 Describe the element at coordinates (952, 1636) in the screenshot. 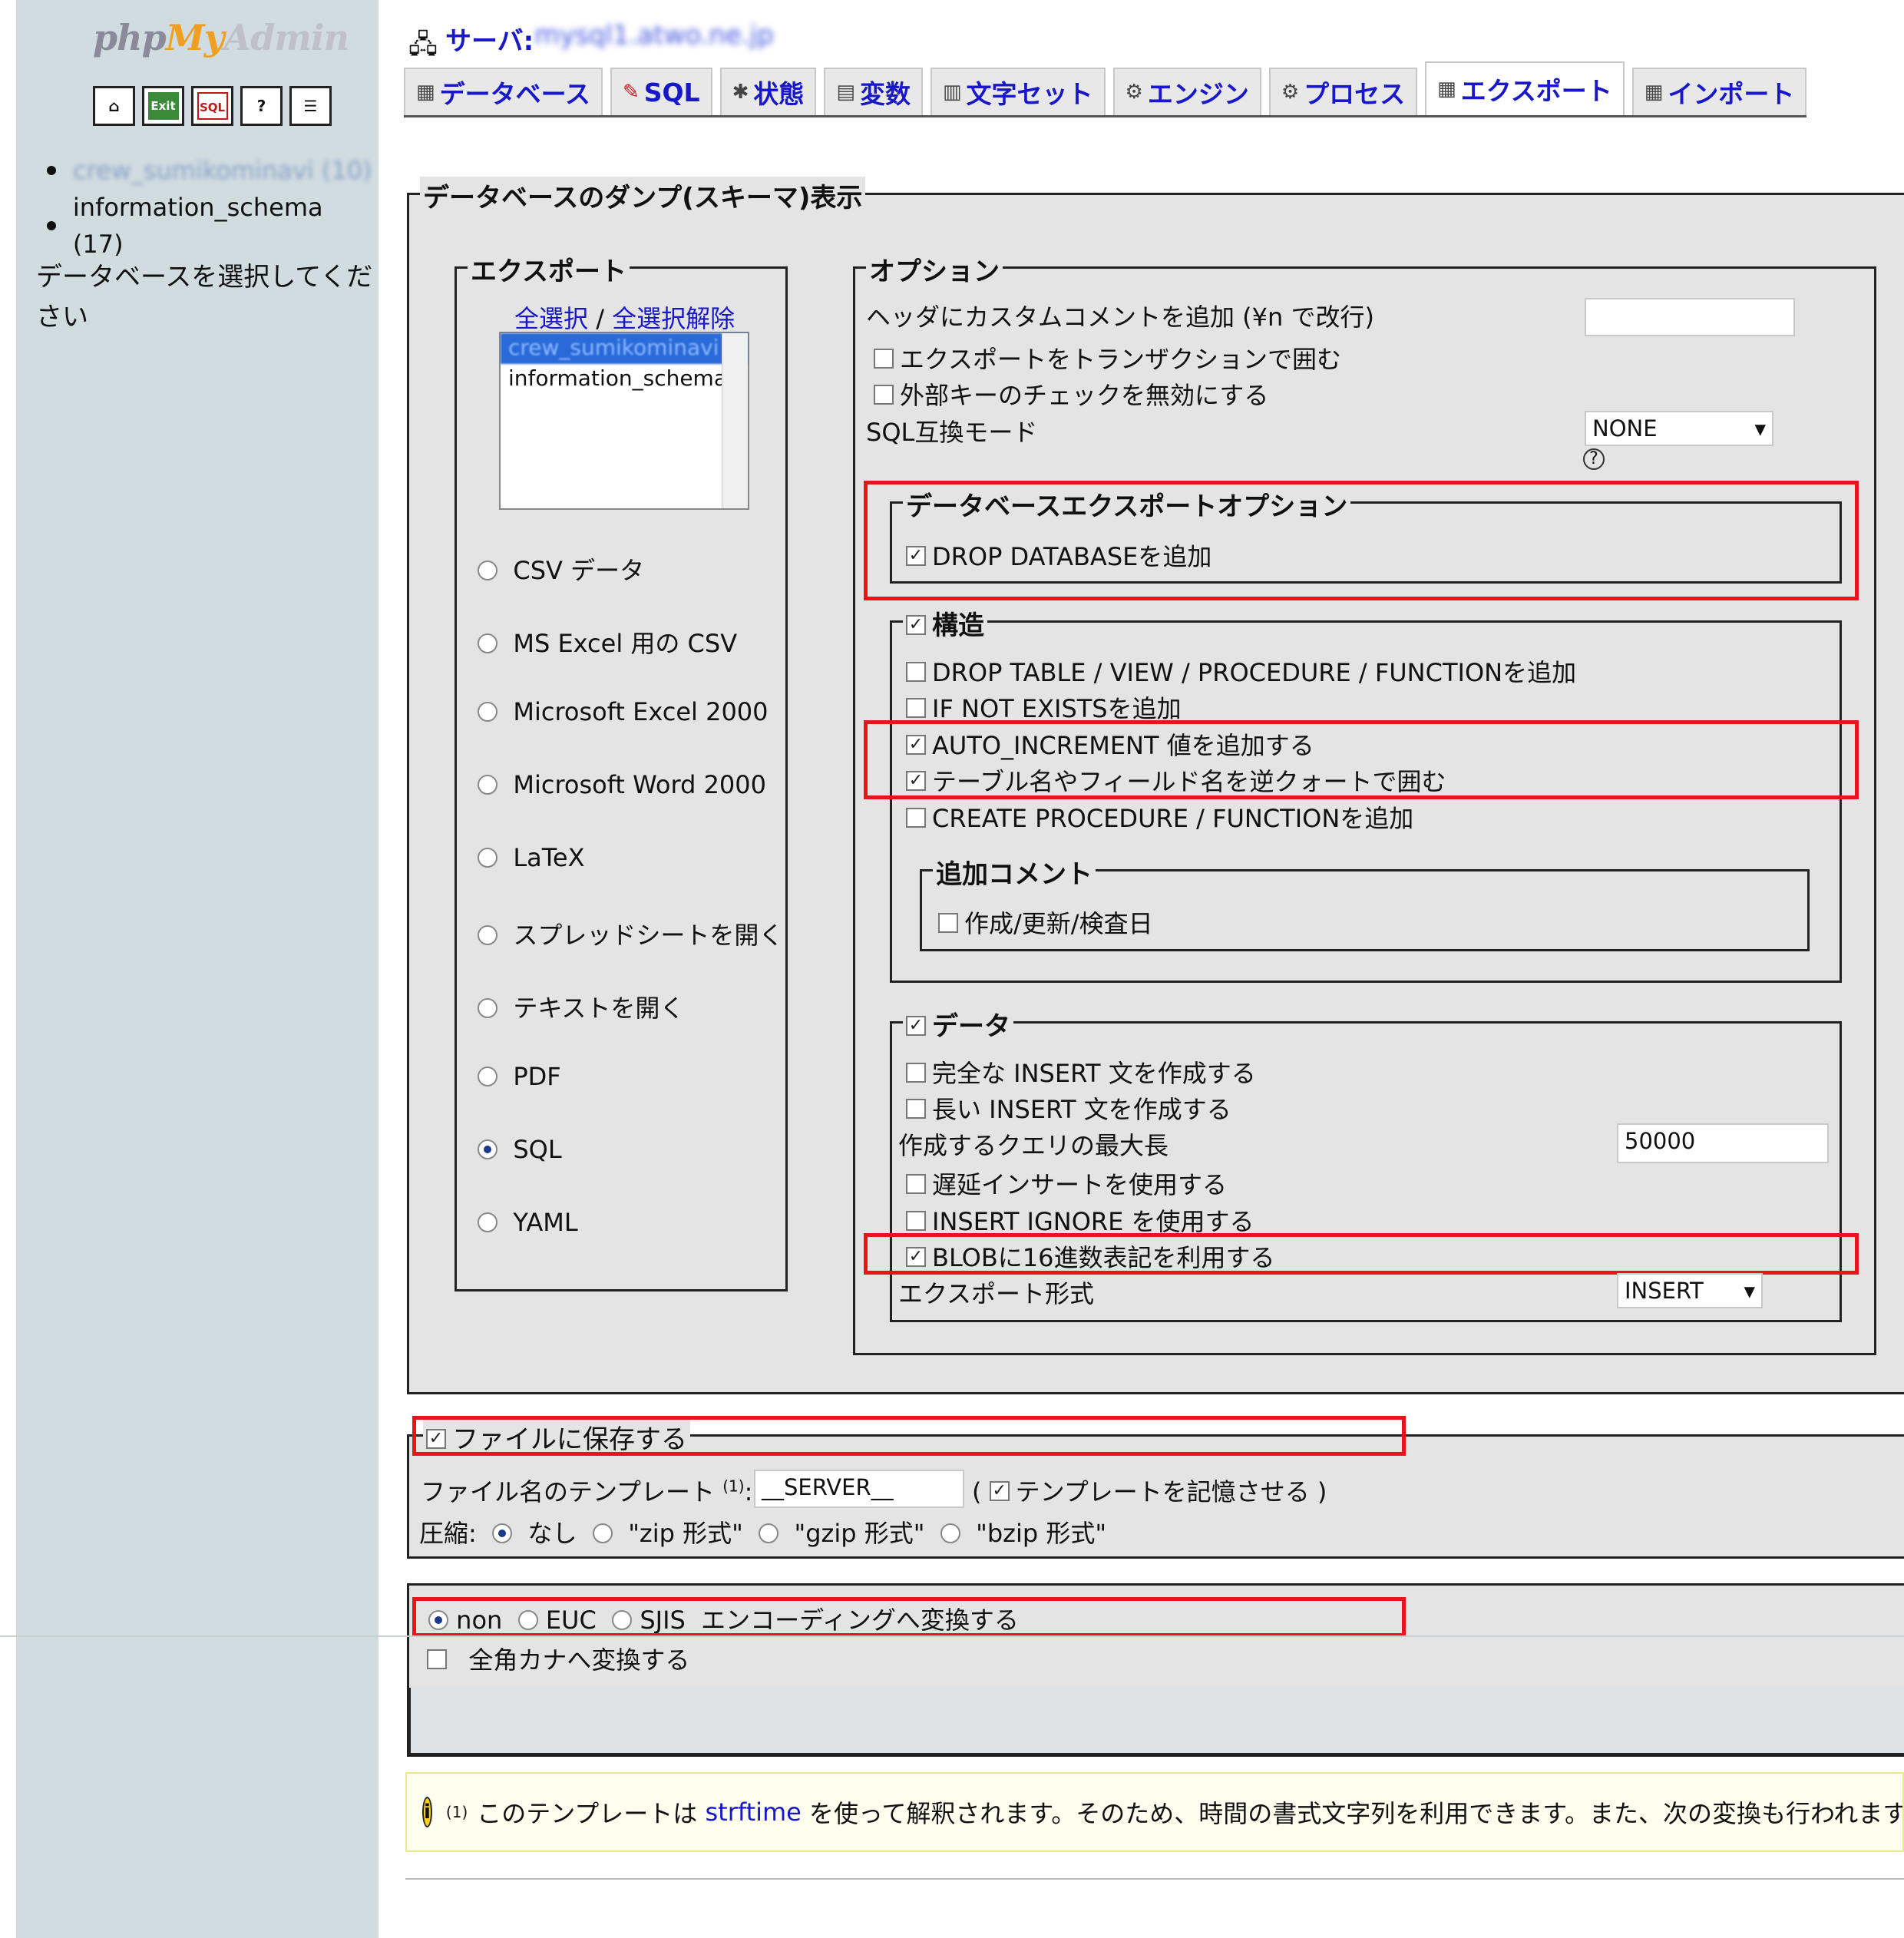

I see `frame-divider` at that location.